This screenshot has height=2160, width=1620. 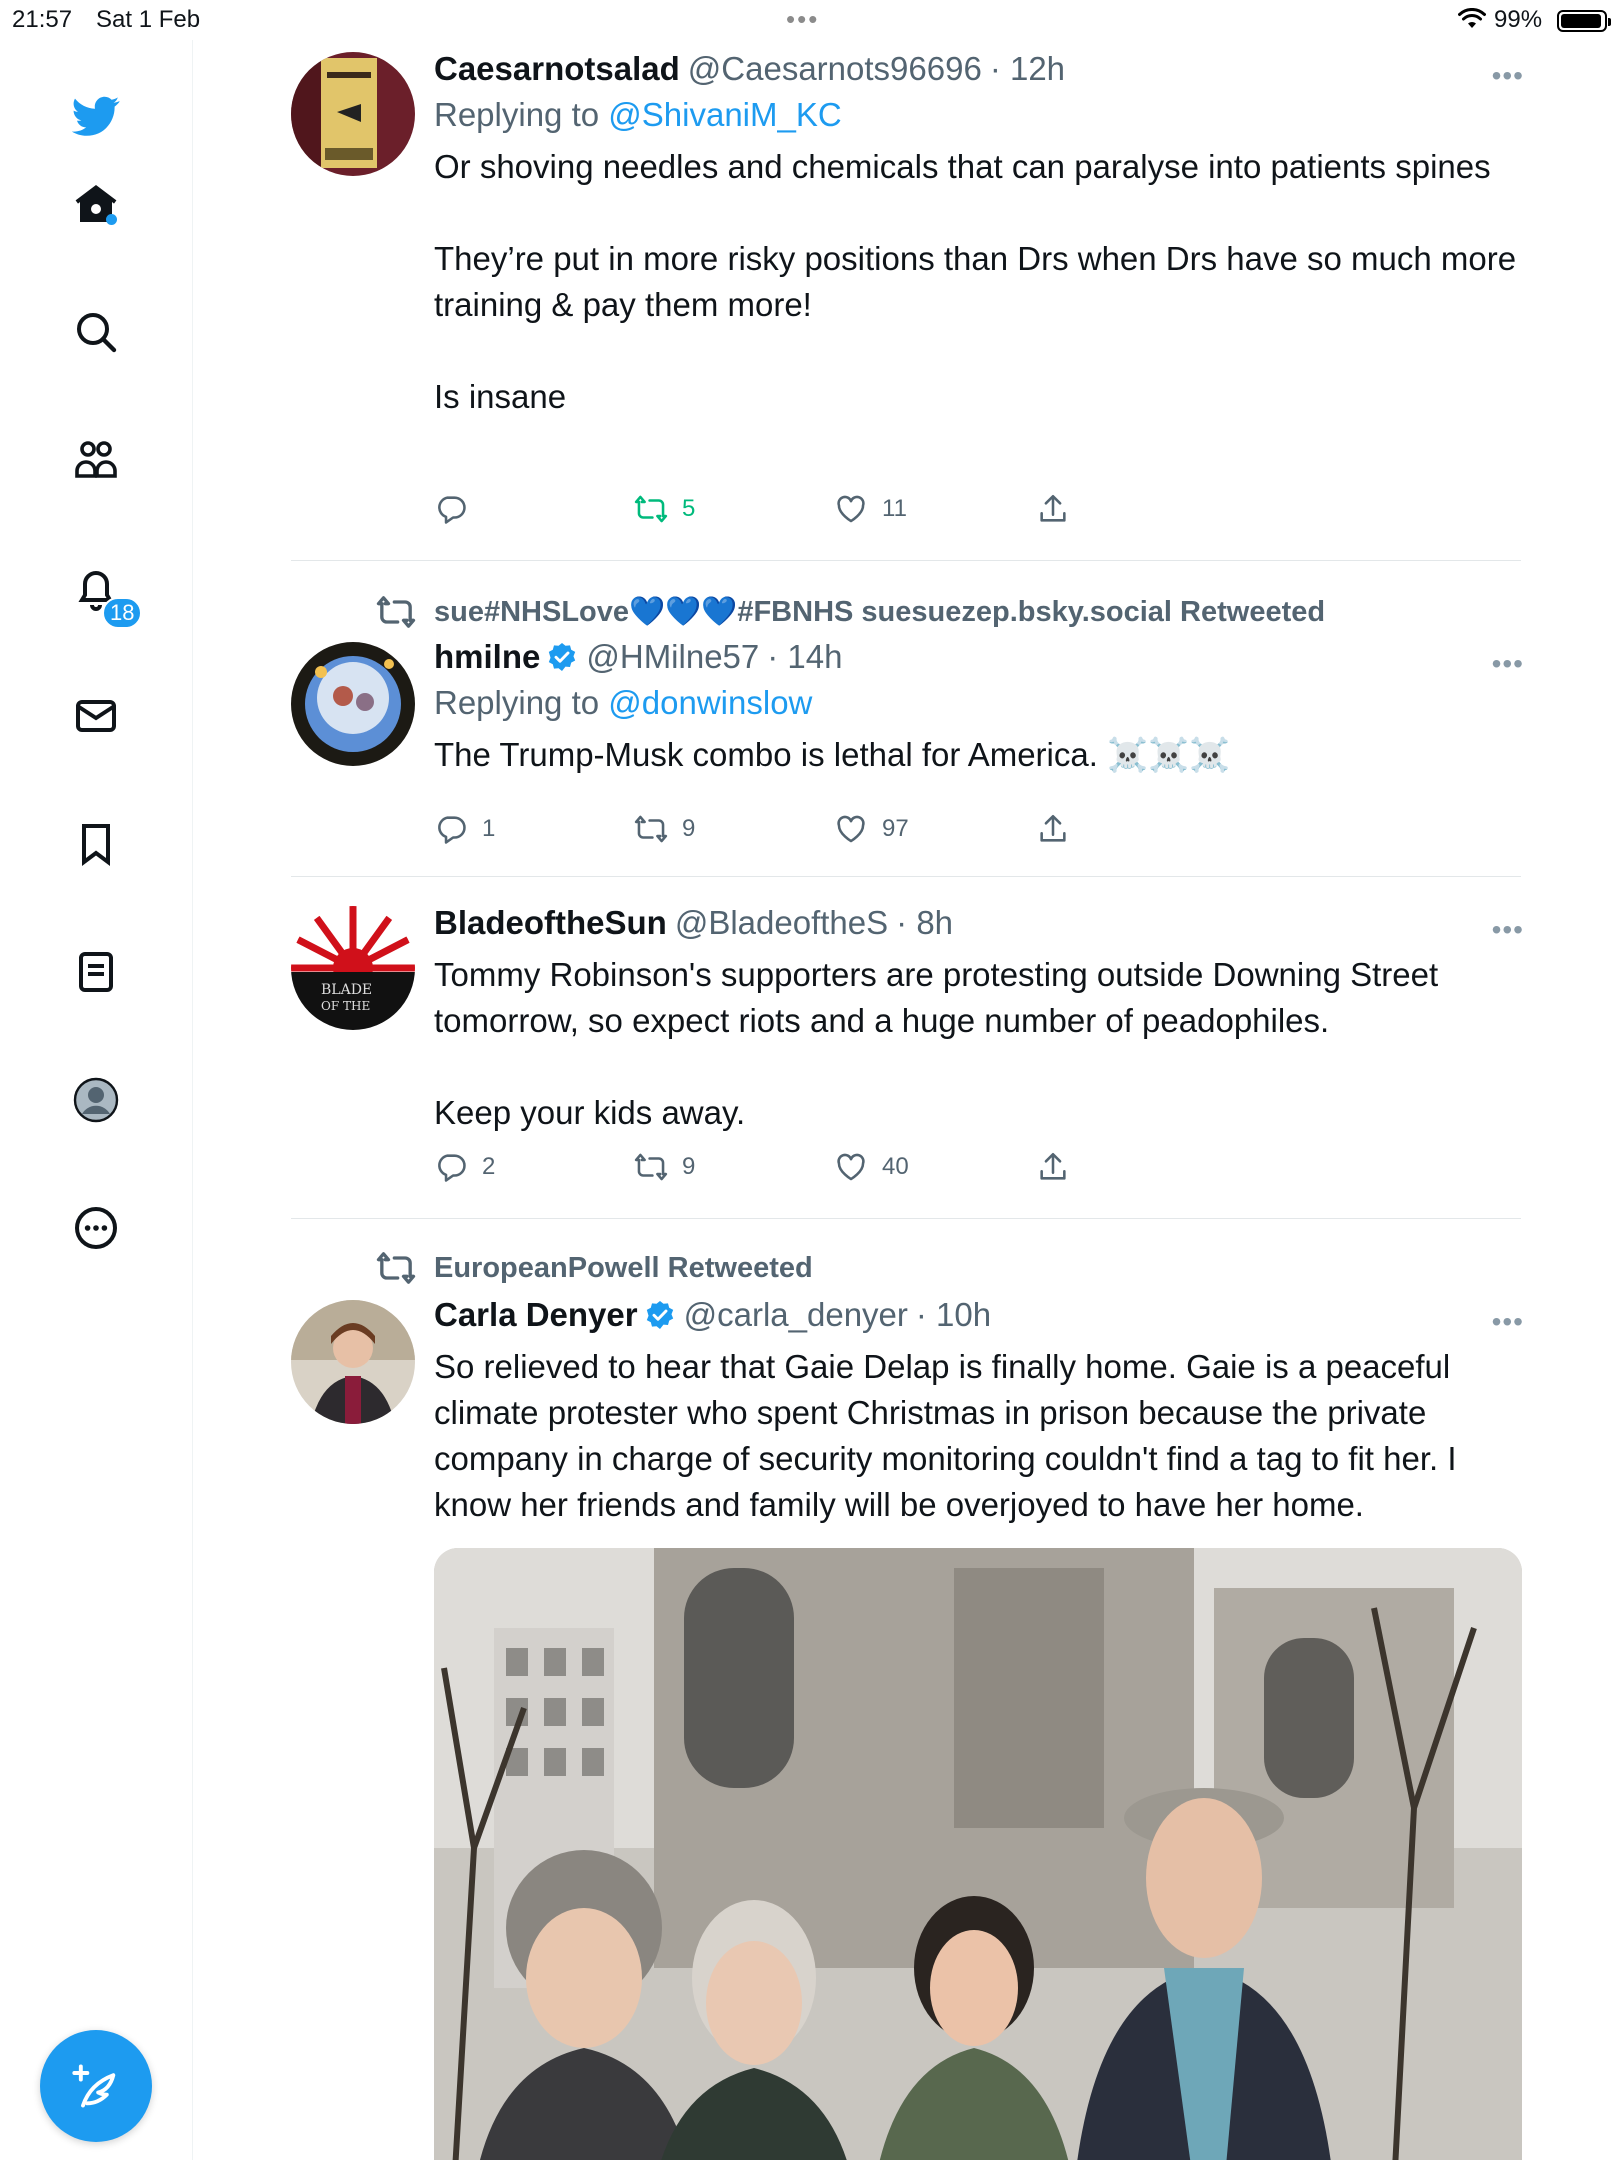 I want to click on search-icon, so click(x=96, y=332).